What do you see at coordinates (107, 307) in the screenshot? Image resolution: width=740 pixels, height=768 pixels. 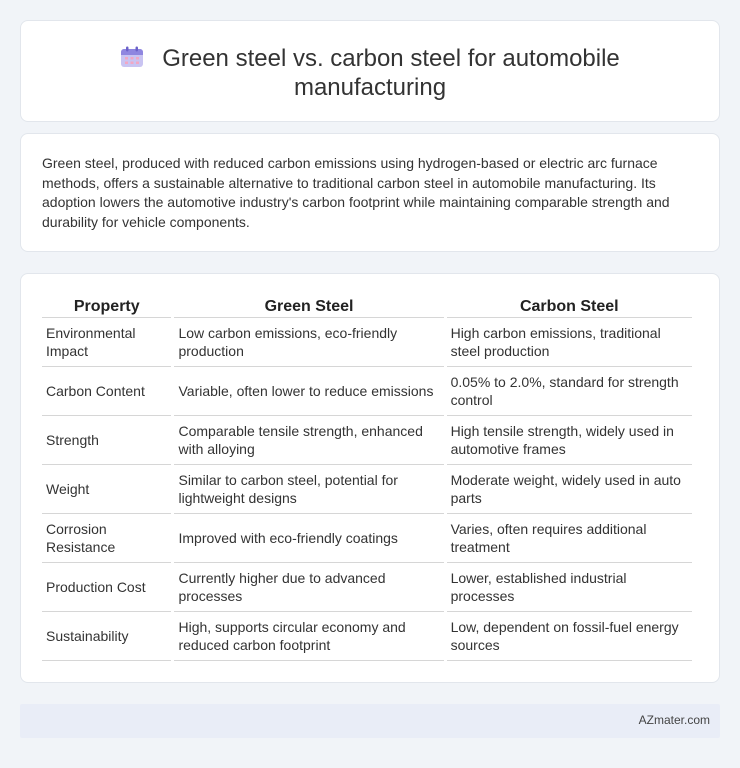 I see `header-property: Property` at bounding box center [107, 307].